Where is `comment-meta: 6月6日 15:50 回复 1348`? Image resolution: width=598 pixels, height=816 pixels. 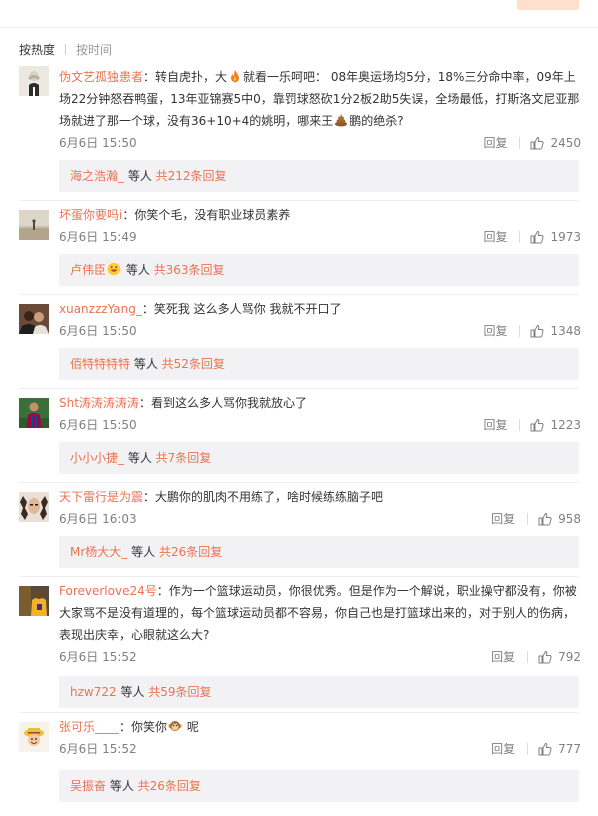
comment-meta: 6月6日 15:50 回复 1348 is located at coordinates (320, 331).